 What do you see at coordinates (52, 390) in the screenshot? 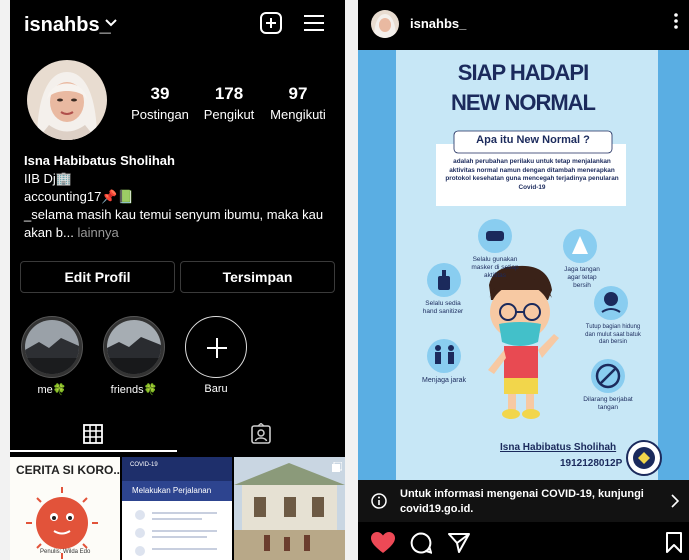
I see `highlight-me-label: me🍀` at bounding box center [52, 390].